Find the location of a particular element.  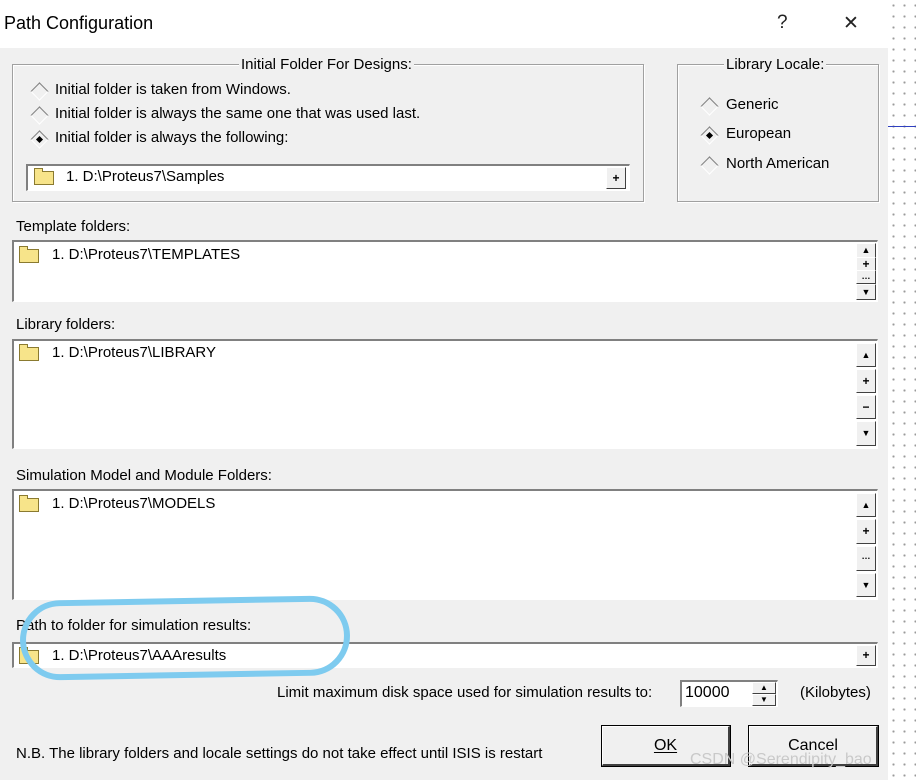

model-scroll-up-button: ▲ is located at coordinates (866, 505).